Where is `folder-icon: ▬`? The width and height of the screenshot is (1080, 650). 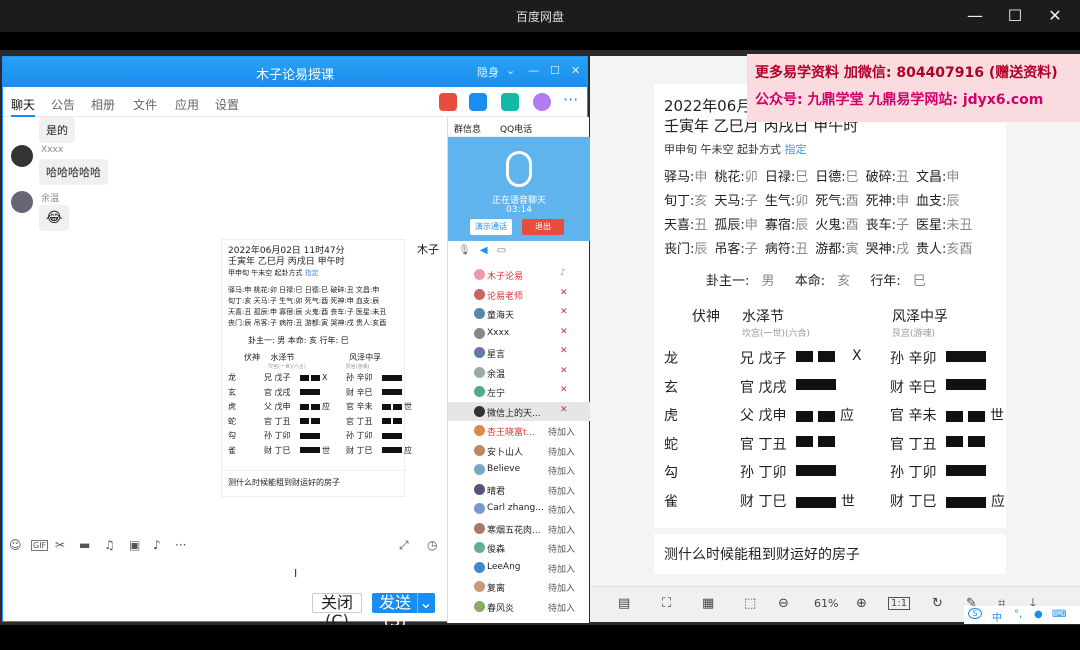
folder-icon: ▬ is located at coordinates (84, 545).